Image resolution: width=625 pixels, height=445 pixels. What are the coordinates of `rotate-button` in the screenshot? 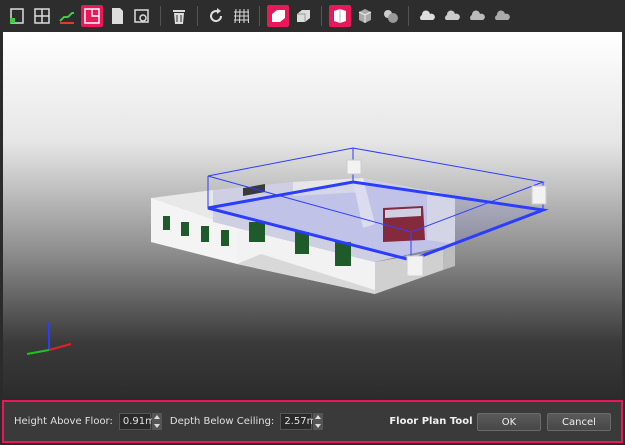 It's located at (216, 16).